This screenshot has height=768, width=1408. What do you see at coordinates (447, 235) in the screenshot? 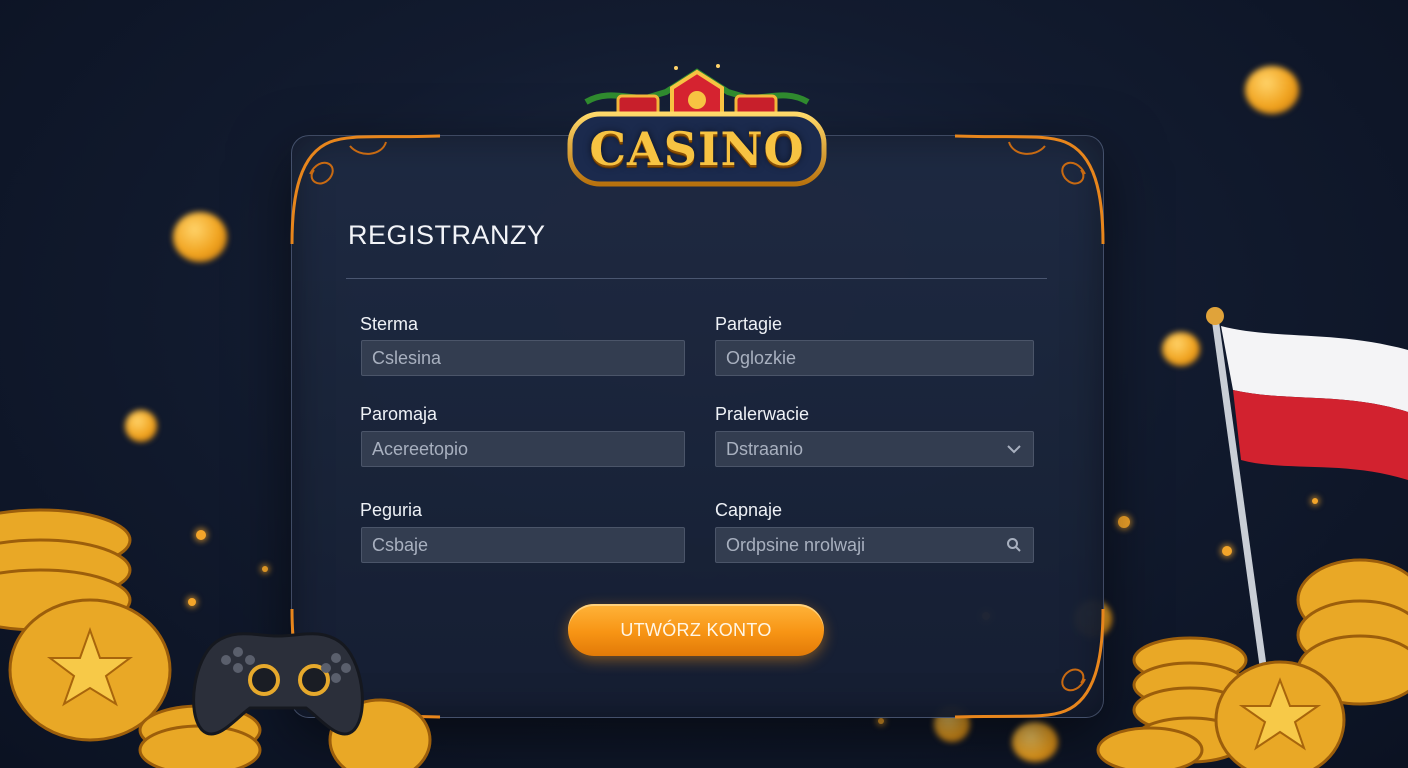
I see `page-title: REGISTRANZY` at bounding box center [447, 235].